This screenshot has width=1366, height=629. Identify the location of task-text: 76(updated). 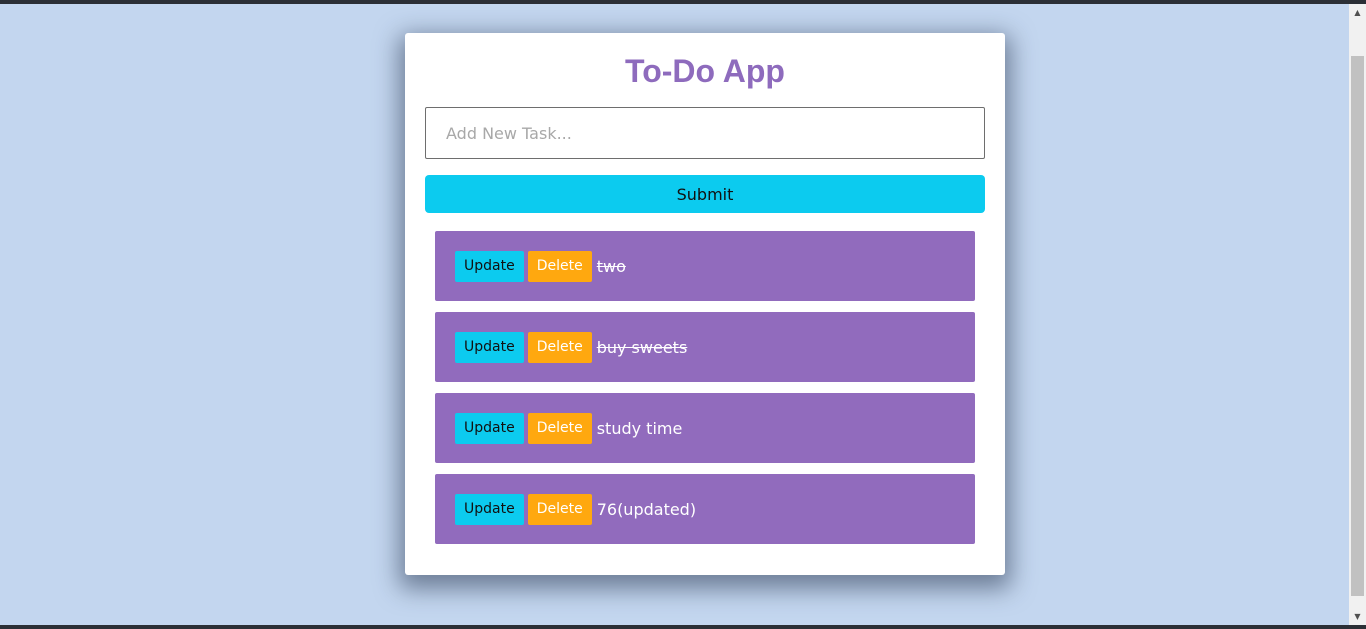
(646, 509).